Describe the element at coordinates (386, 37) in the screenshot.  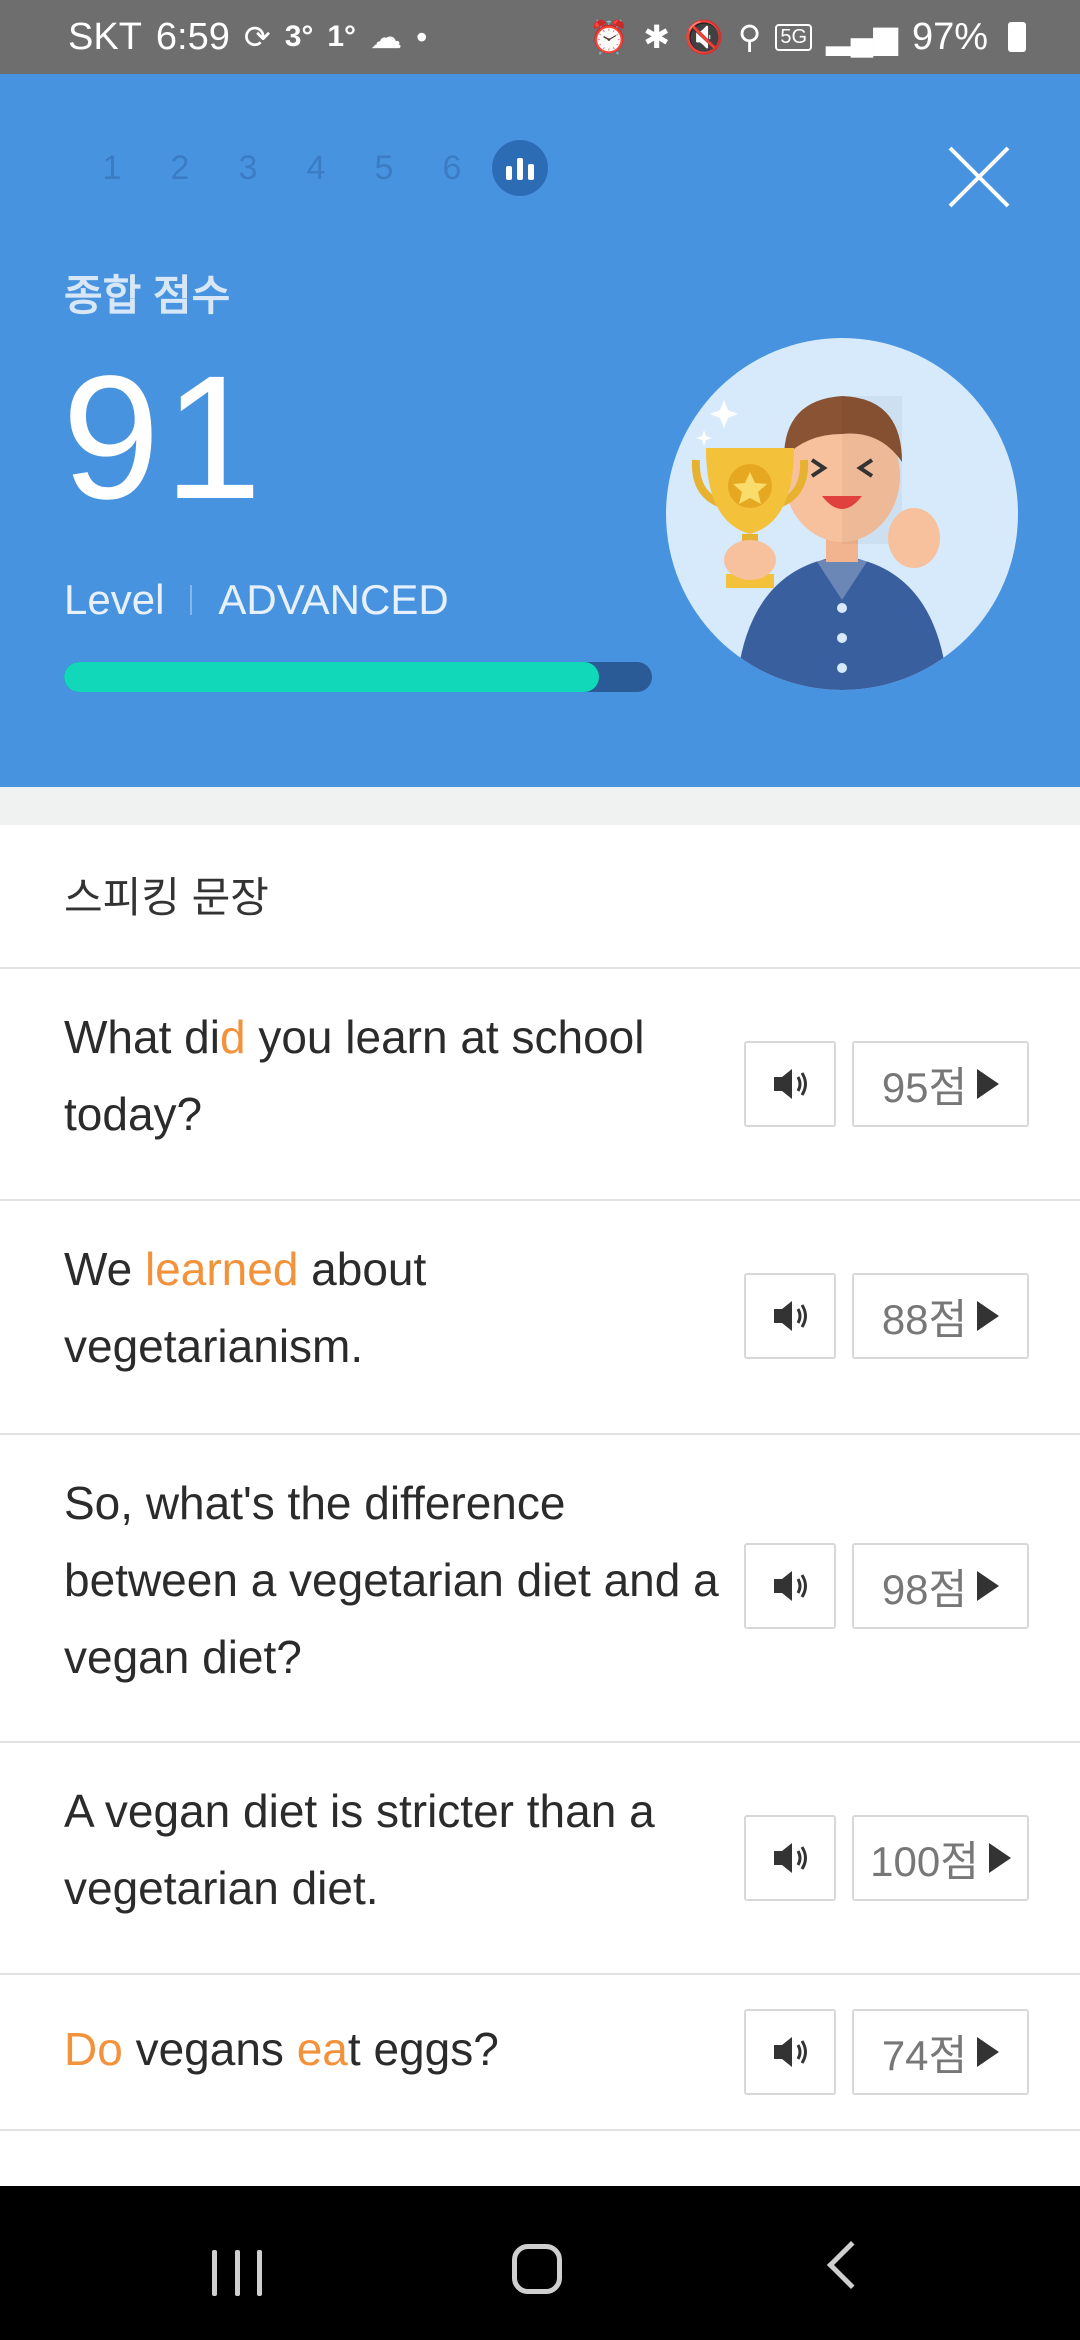
I see `cloud-icon: ☁` at that location.